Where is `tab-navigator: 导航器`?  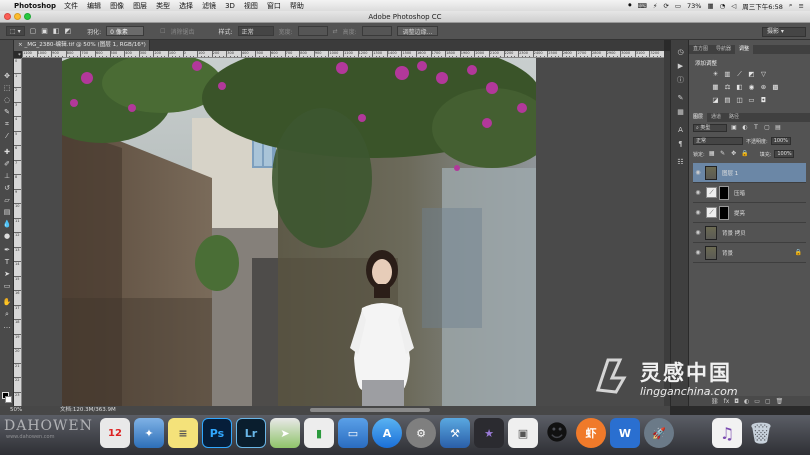 tab-navigator: 导航器 is located at coordinates (723, 49).